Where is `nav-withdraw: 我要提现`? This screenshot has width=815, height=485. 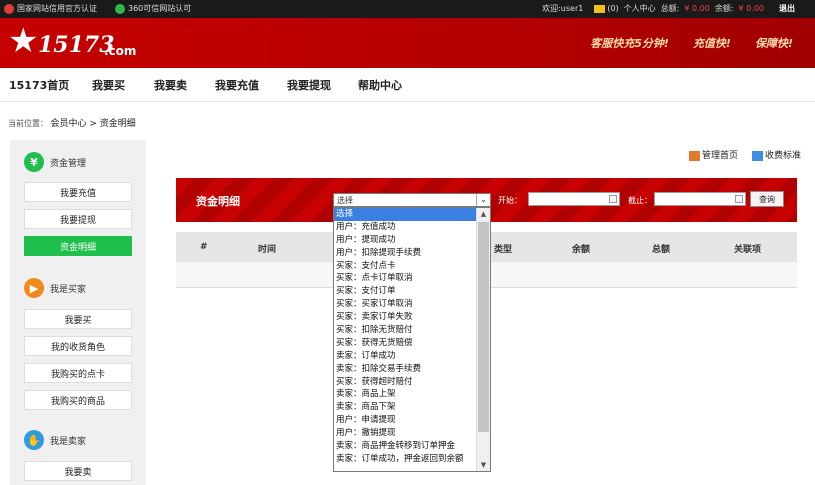
nav-withdraw: 我要提现 is located at coordinates (309, 85).